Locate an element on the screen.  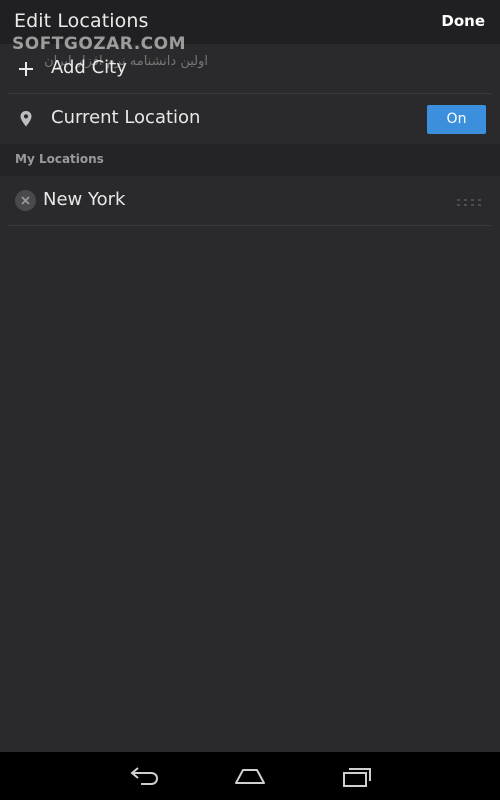
section-label: My Locations is located at coordinates (59, 159).